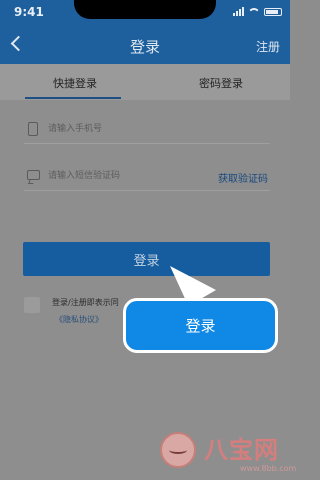 This screenshot has height=480, width=320. I want to click on privacy-policy-link: 《隐私协议》, so click(79, 319).